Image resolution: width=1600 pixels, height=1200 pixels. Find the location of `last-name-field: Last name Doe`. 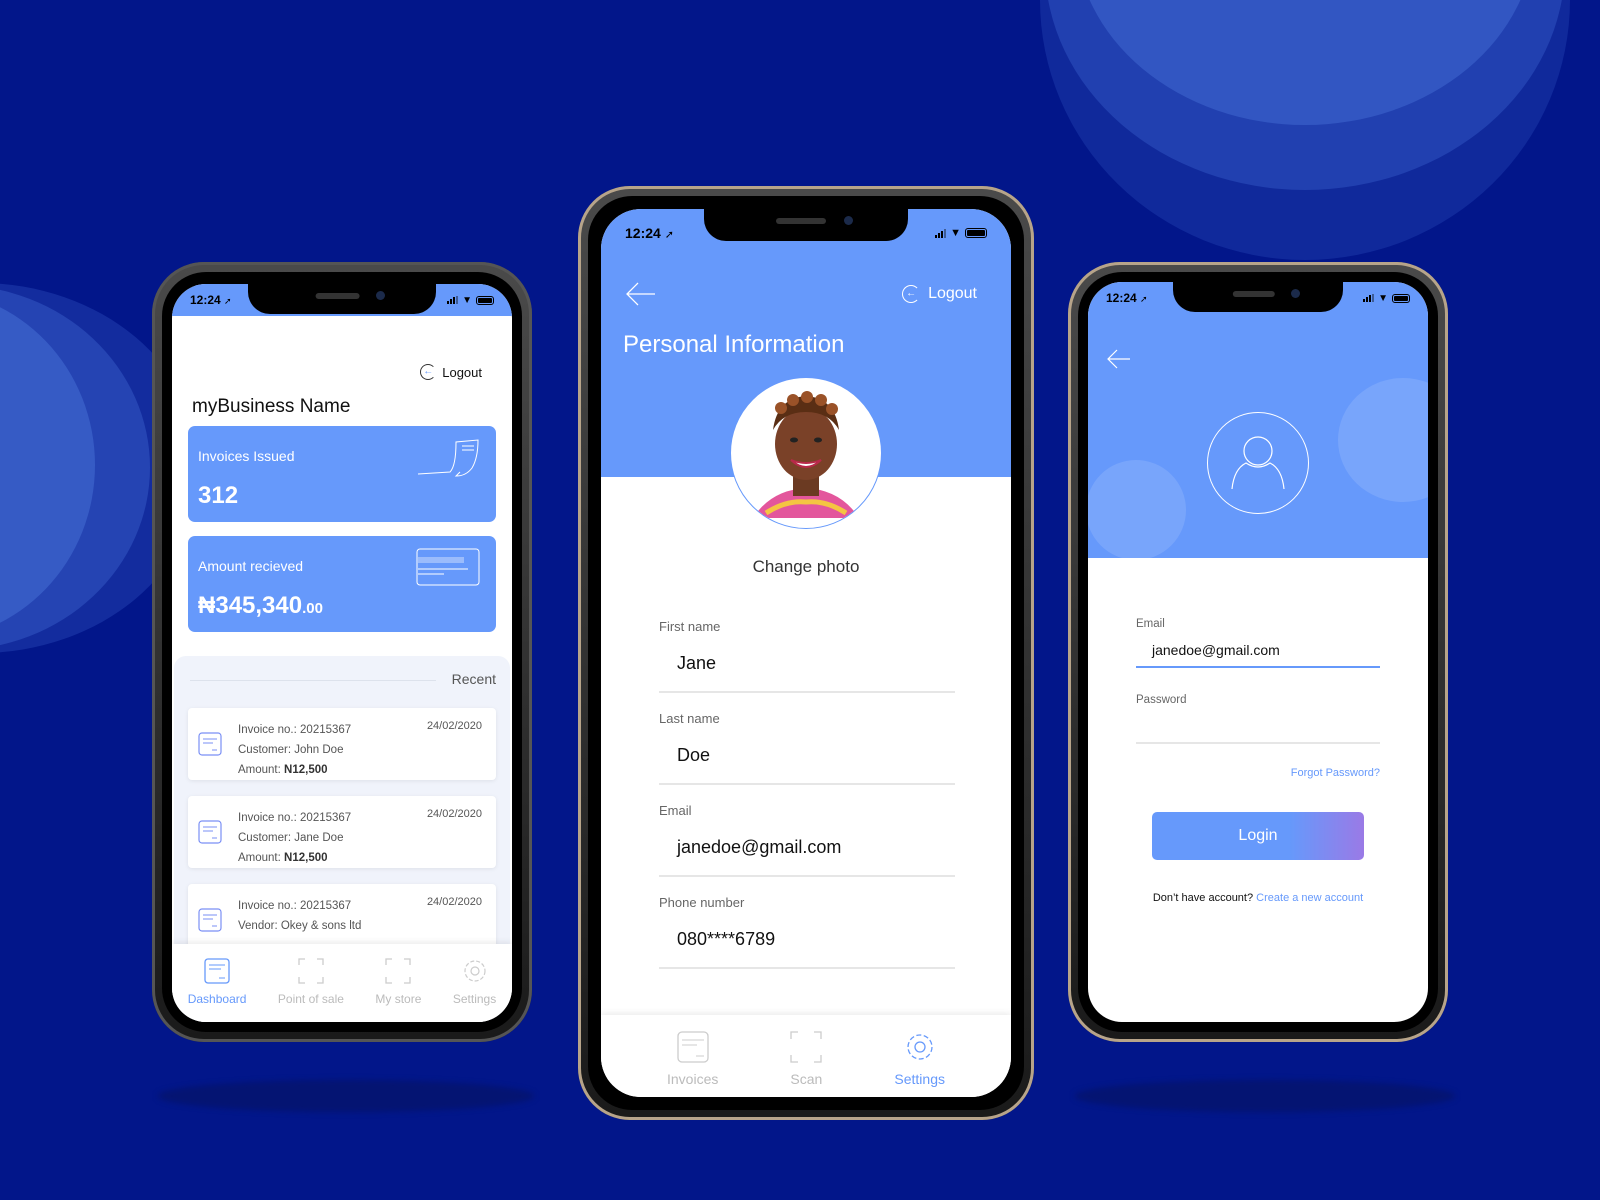

last-name-field: Last name Doe is located at coordinates (807, 748).